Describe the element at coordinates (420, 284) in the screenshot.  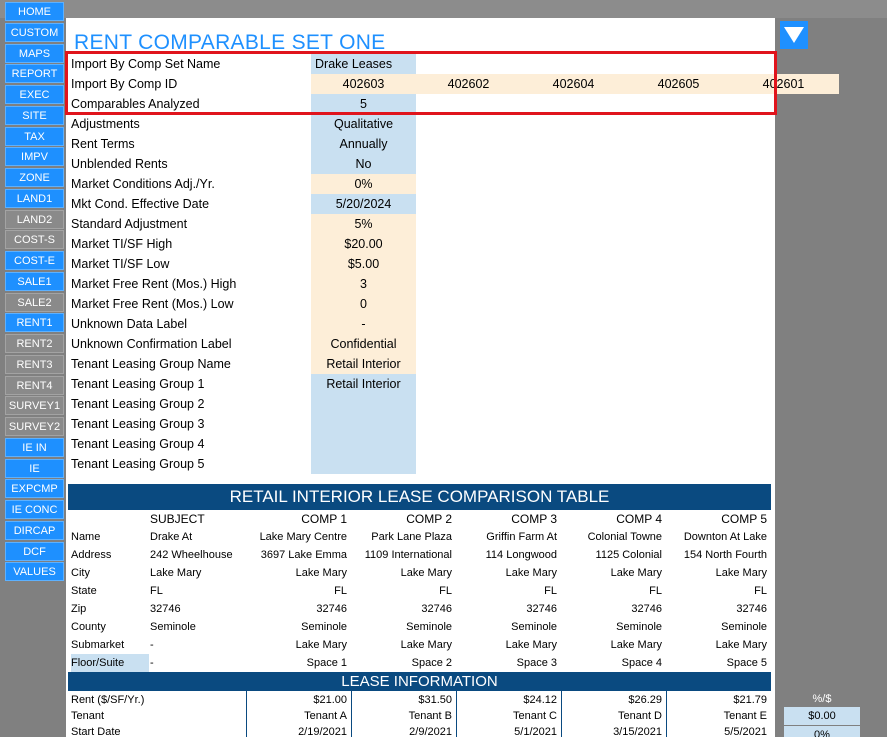
I see `param-row-market-free-rent-mos-high: Market Free Rent (Mos.) High 3` at that location.